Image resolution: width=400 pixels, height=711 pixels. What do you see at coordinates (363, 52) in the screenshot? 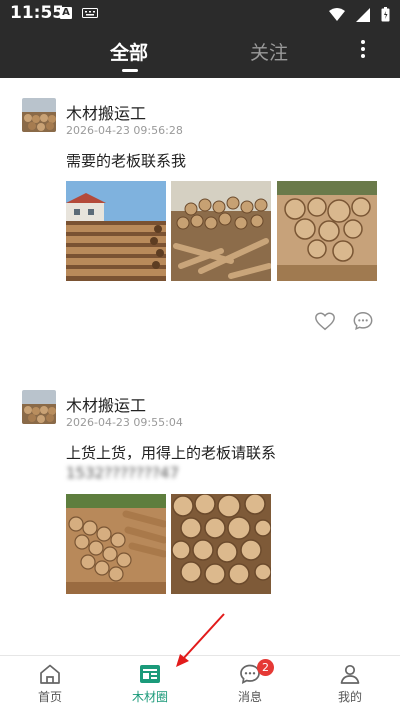
I see `more-options-icon` at bounding box center [363, 52].